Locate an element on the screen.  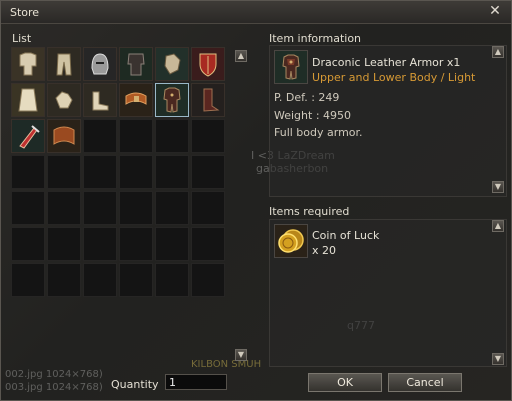
ok-button: OK is located at coordinates (345, 382).